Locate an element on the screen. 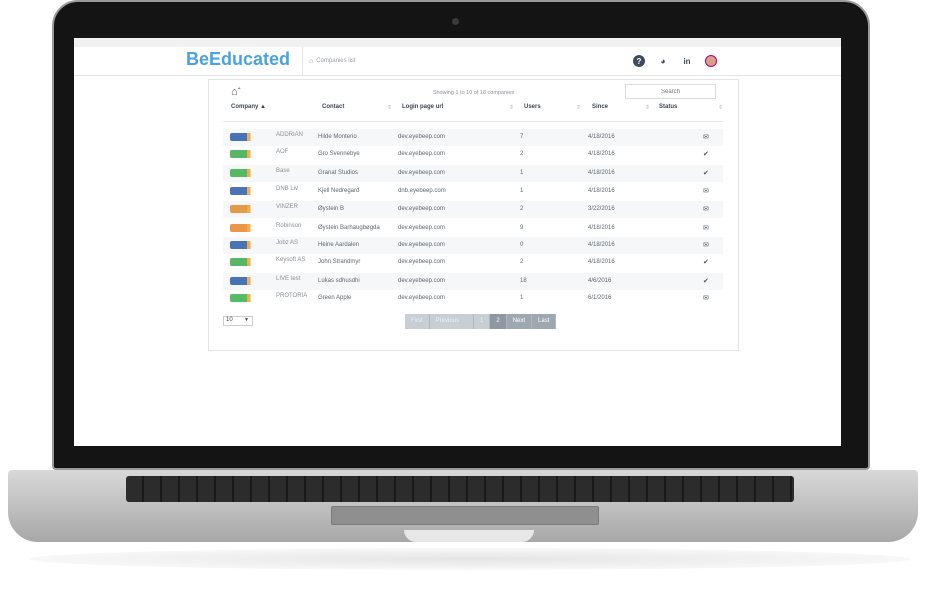 The image size is (939, 604). app-logo: BeEducated is located at coordinates (238, 59).